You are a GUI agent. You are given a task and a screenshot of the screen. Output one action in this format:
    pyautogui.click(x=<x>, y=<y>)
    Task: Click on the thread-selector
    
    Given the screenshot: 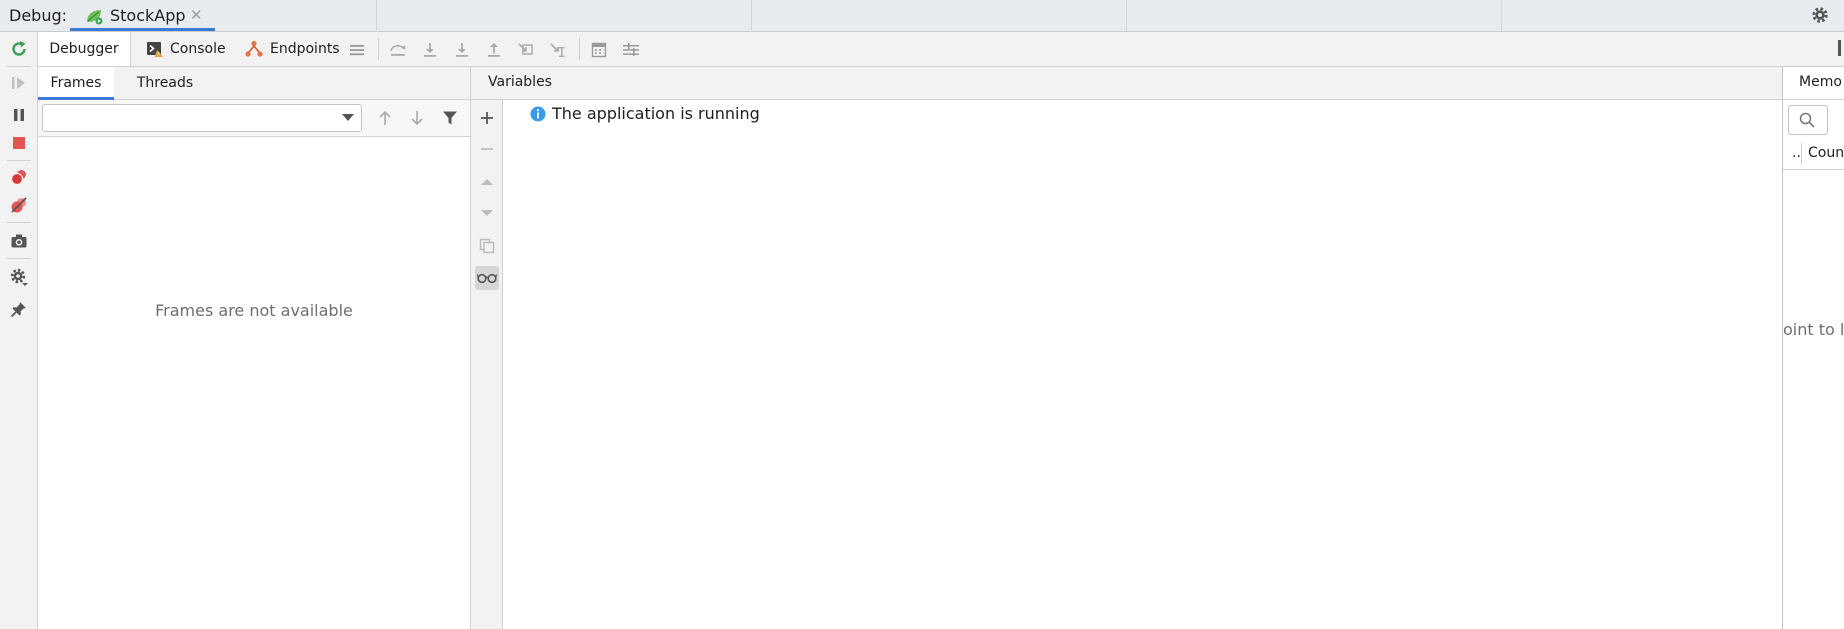 What is the action you would take?
    pyautogui.click(x=202, y=118)
    